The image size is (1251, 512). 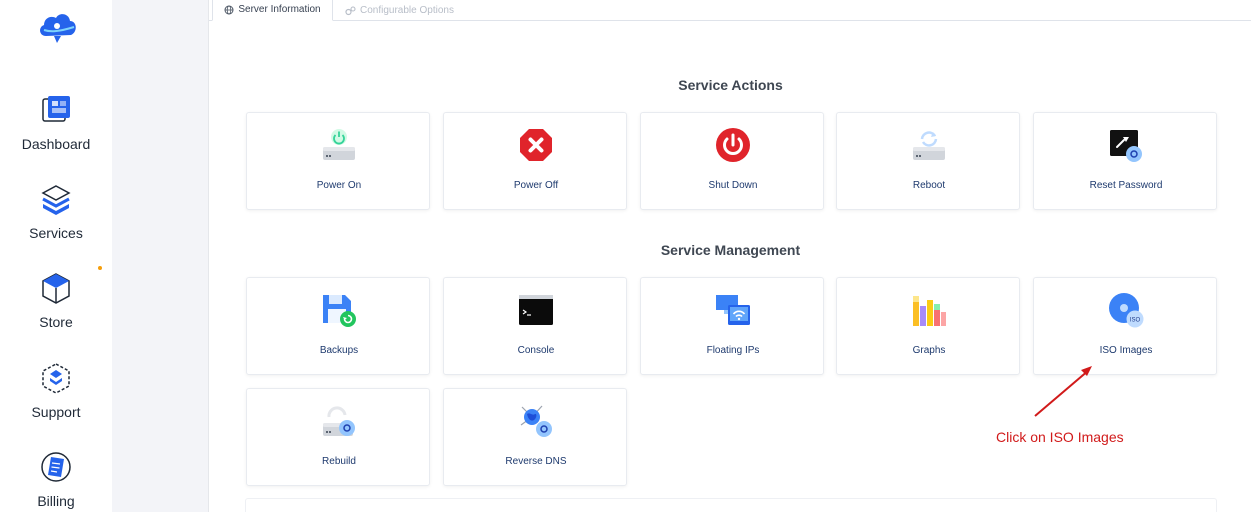 What do you see at coordinates (1063, 391) in the screenshot?
I see `annotation-arrow-icon` at bounding box center [1063, 391].